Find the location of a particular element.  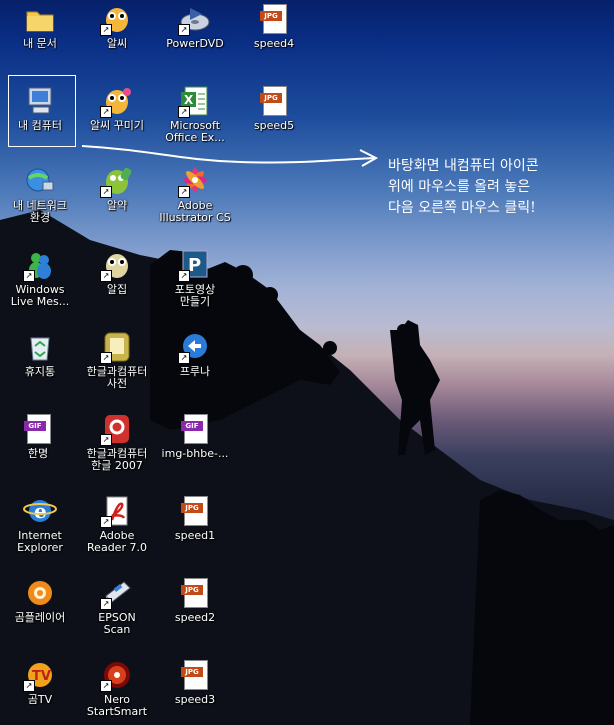

desktop-icon-adobe-reader: ↗ Adobe Reader 7.0 is located at coordinates (117, 524).